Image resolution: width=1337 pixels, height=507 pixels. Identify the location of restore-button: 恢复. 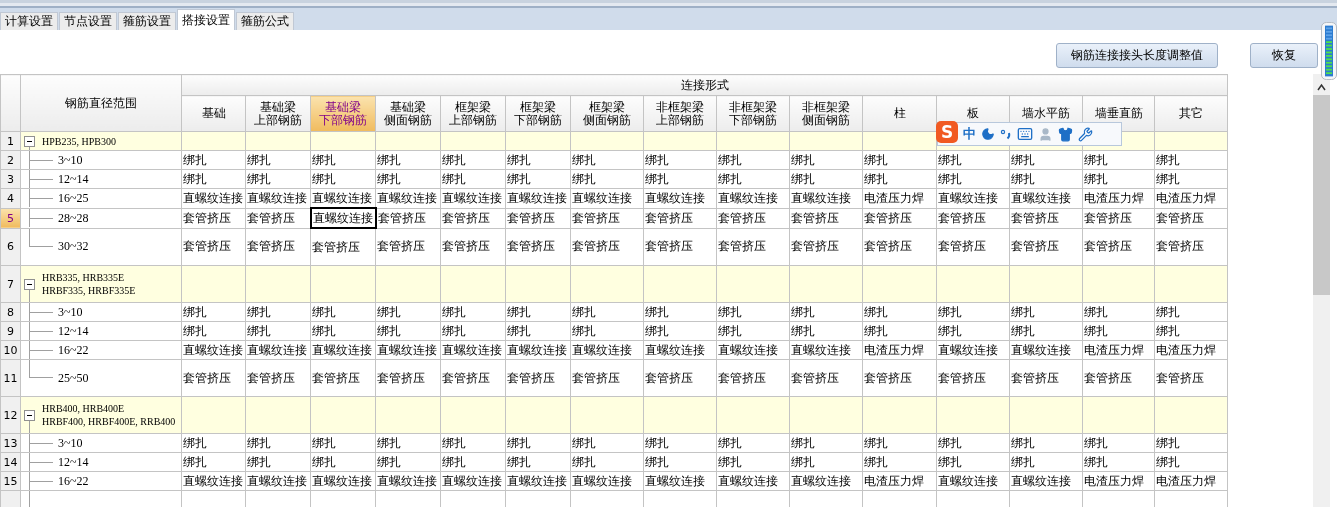
(1284, 55).